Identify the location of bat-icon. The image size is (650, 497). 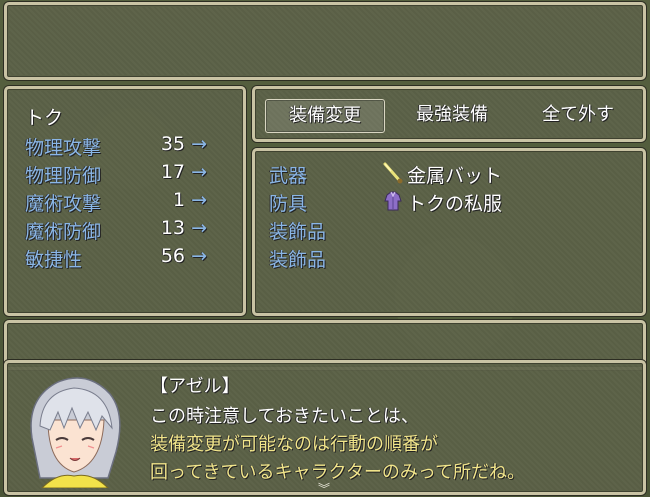
(393, 173).